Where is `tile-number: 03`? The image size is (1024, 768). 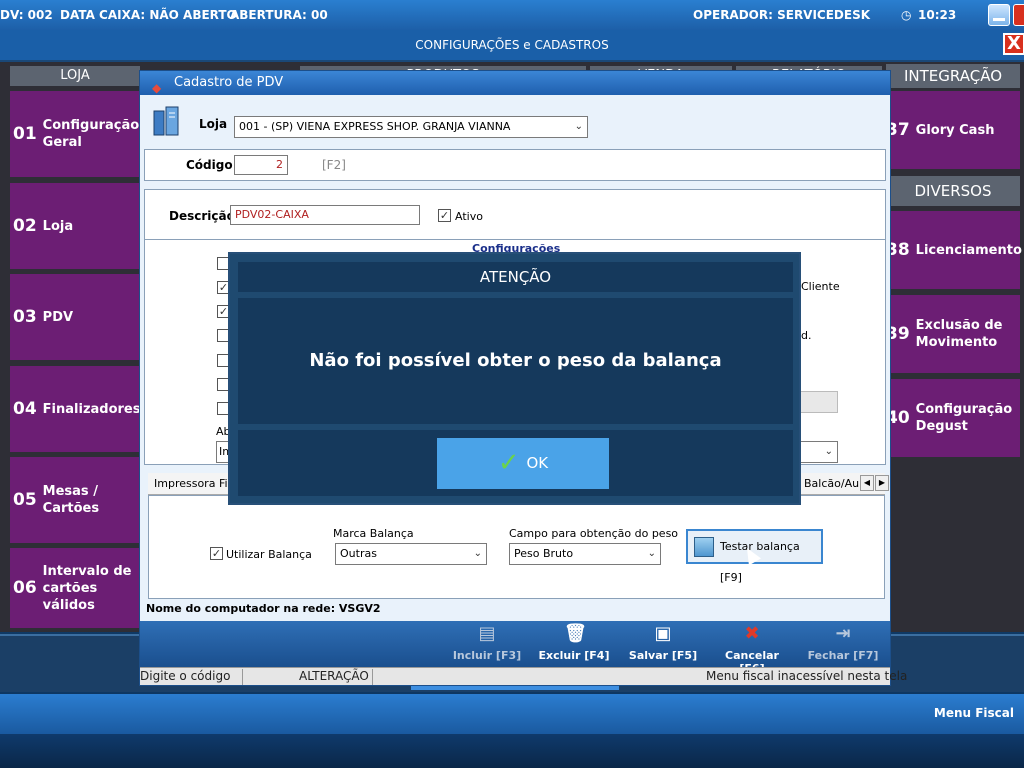
tile-number: 03 is located at coordinates (25, 317).